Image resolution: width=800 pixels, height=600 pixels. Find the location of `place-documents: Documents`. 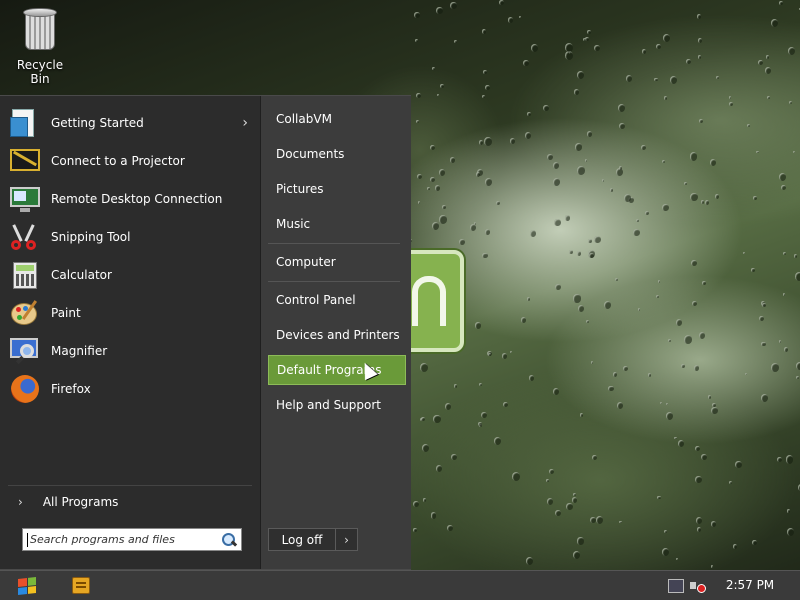

place-documents: Documents is located at coordinates (337, 154).